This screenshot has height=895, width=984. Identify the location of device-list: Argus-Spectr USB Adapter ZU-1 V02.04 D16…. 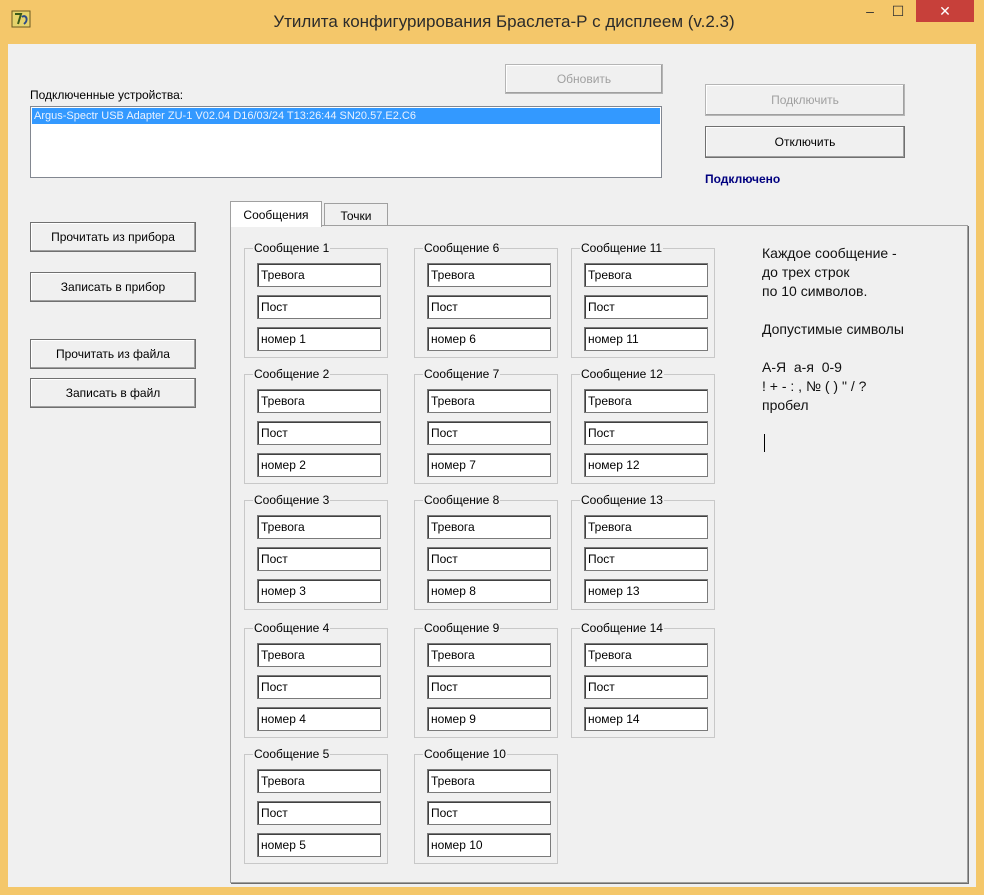
(346, 142).